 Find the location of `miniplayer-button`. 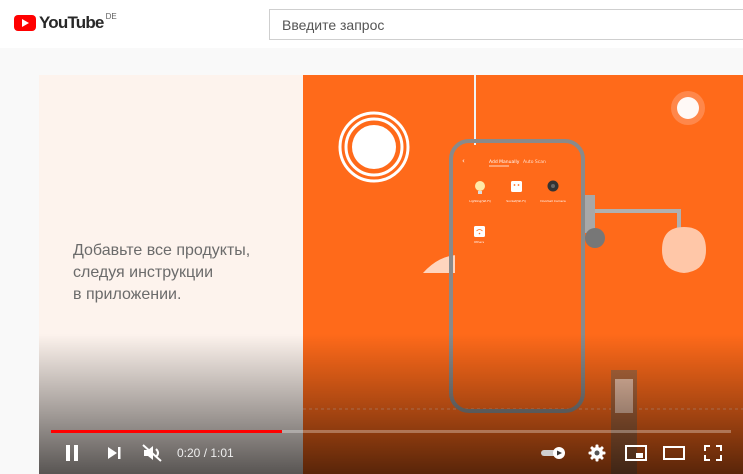

miniplayer-button is located at coordinates (636, 453).